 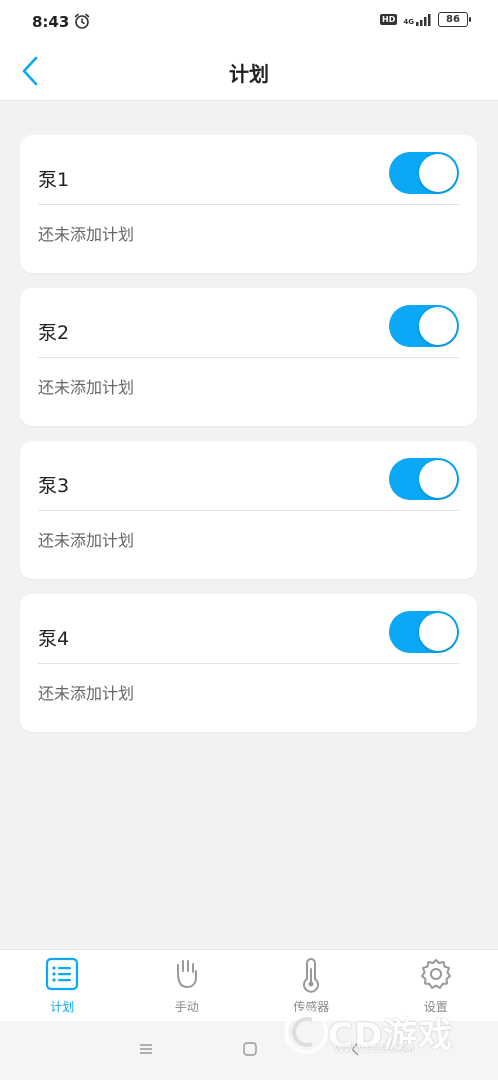 I want to click on pump-card: 泵1 还未添加计划, so click(x=248, y=204).